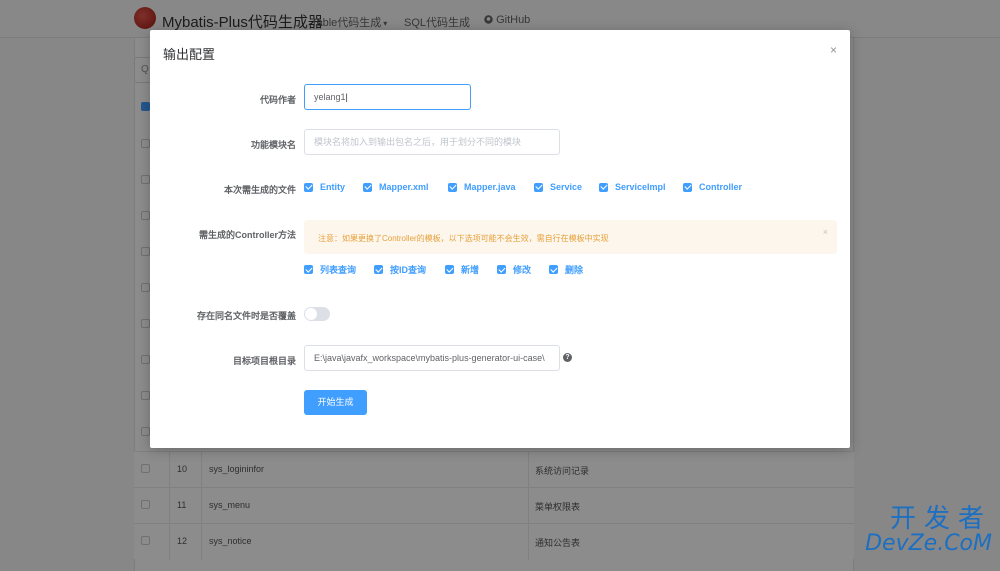  I want to click on file-checkbox-entity: Entity, so click(324, 187).